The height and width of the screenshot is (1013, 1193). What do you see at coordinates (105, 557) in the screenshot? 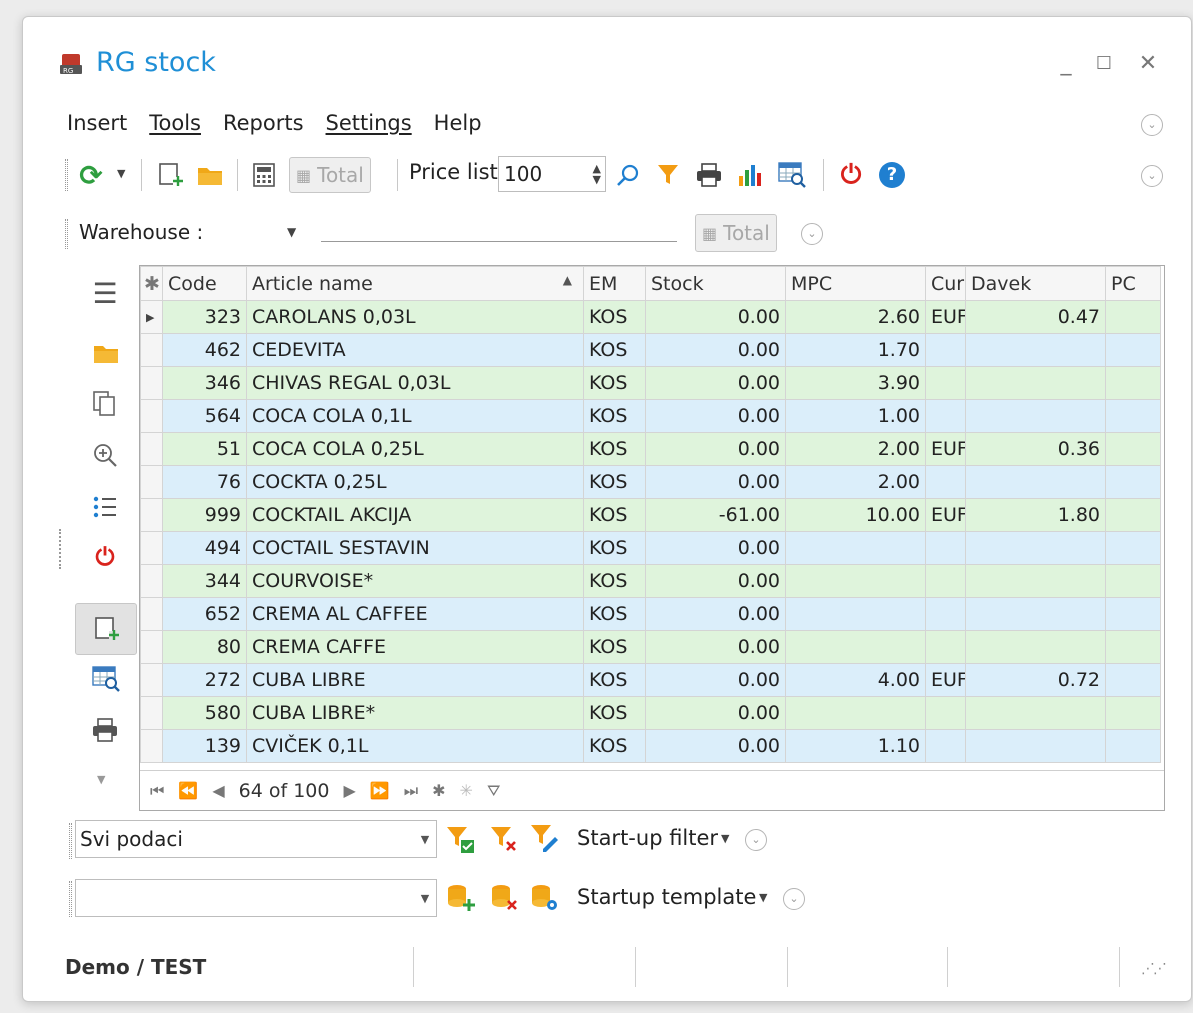
I see `side-power-icon: ⏻` at bounding box center [105, 557].